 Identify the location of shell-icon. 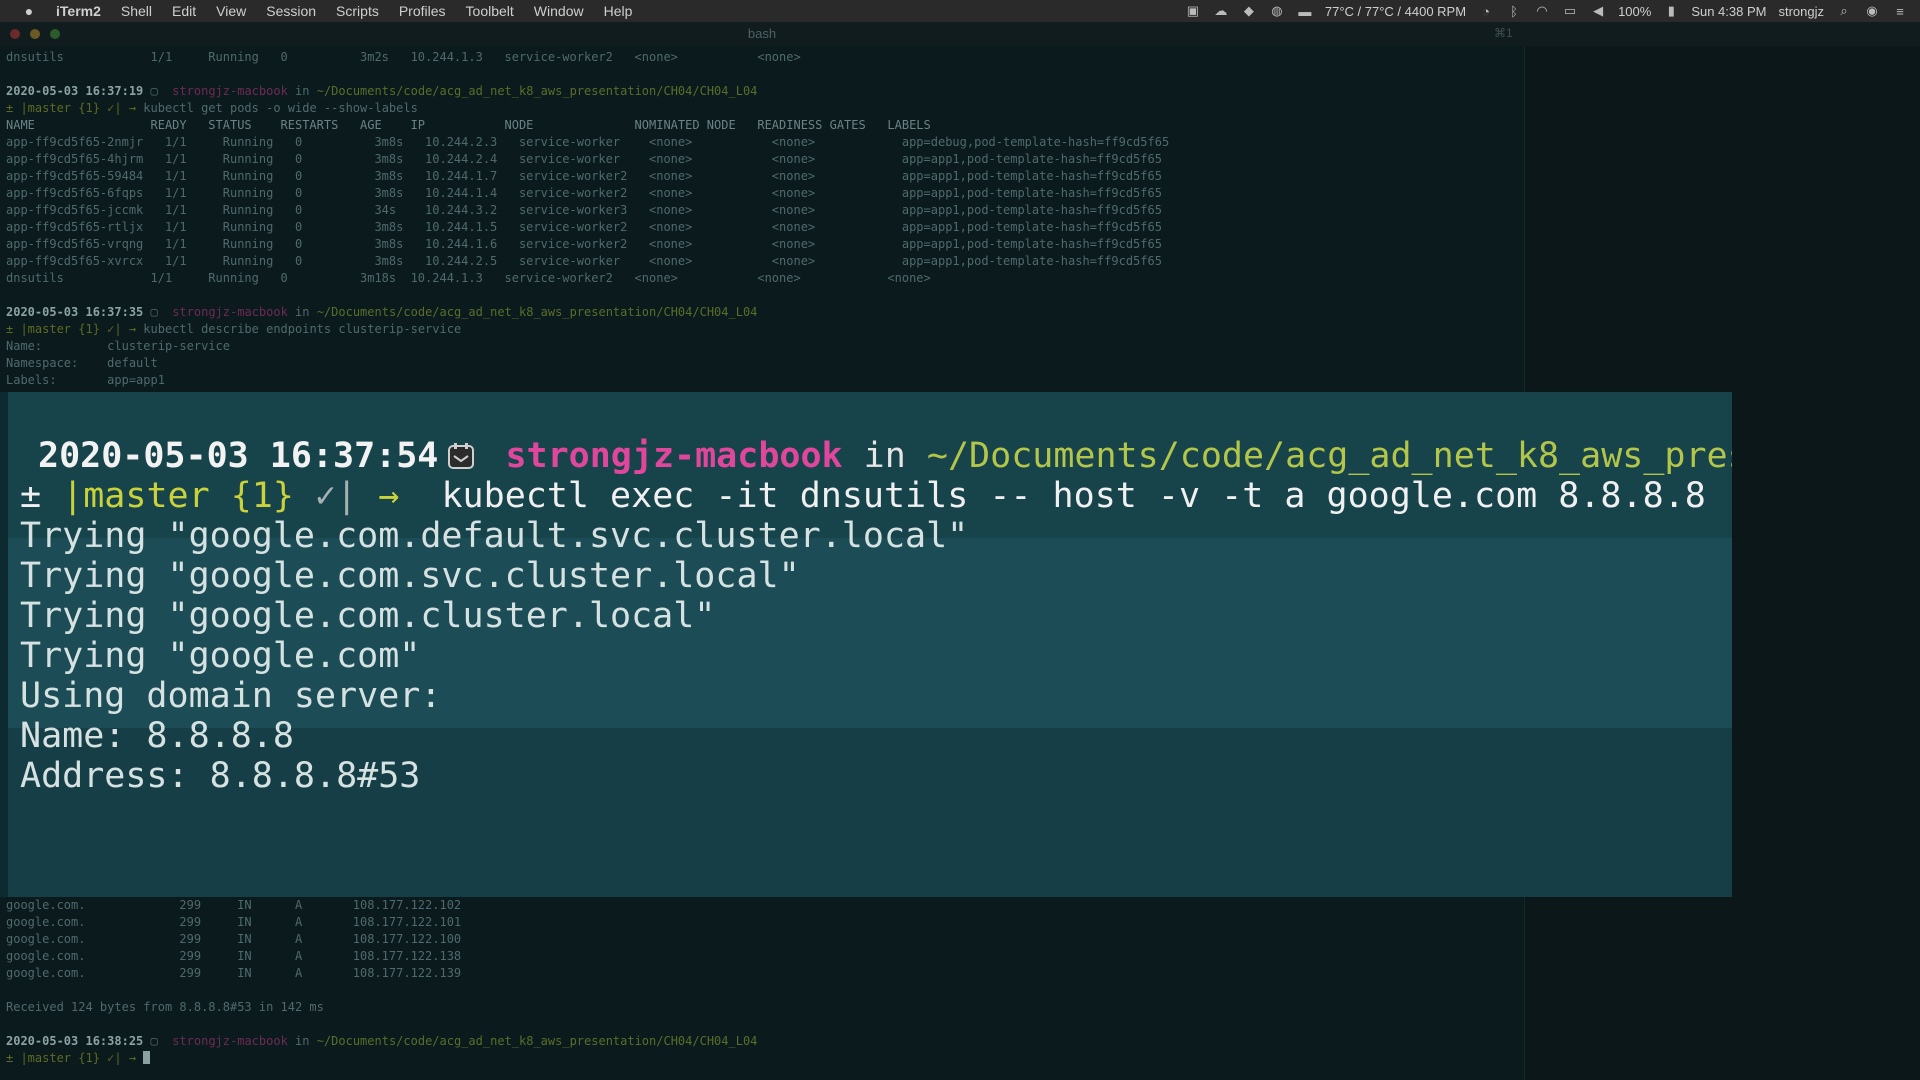
(461, 456).